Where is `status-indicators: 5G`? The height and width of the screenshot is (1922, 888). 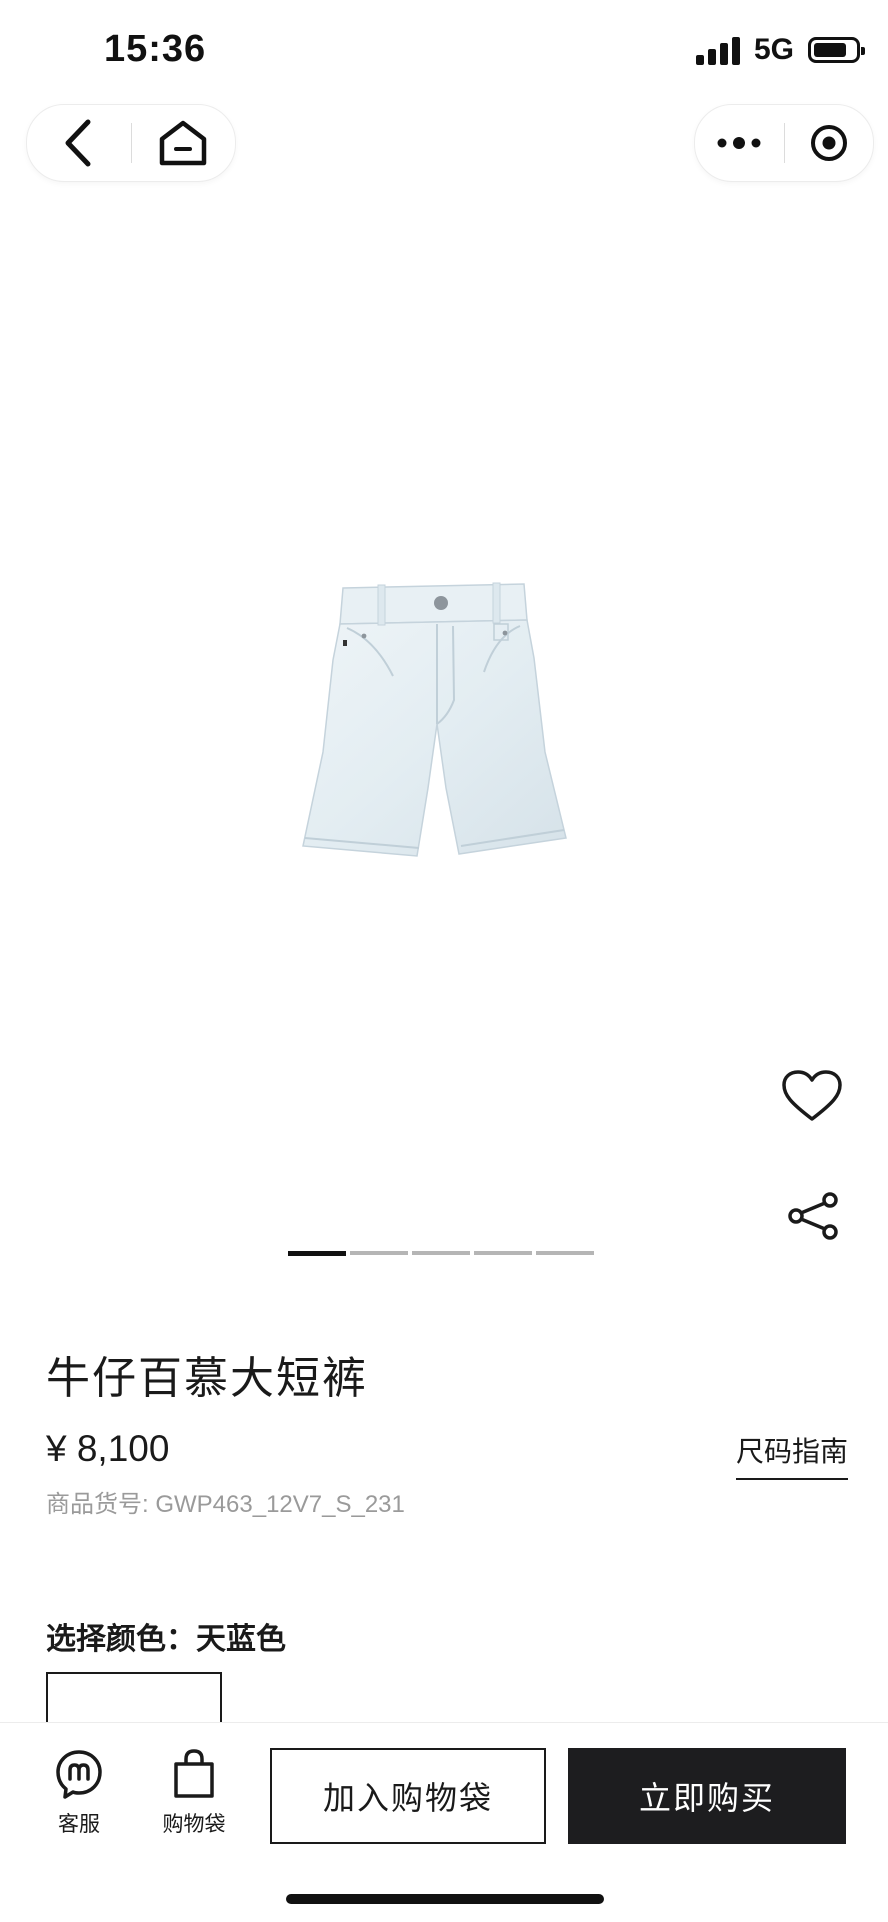
status-indicators: 5G is located at coordinates (780, 50).